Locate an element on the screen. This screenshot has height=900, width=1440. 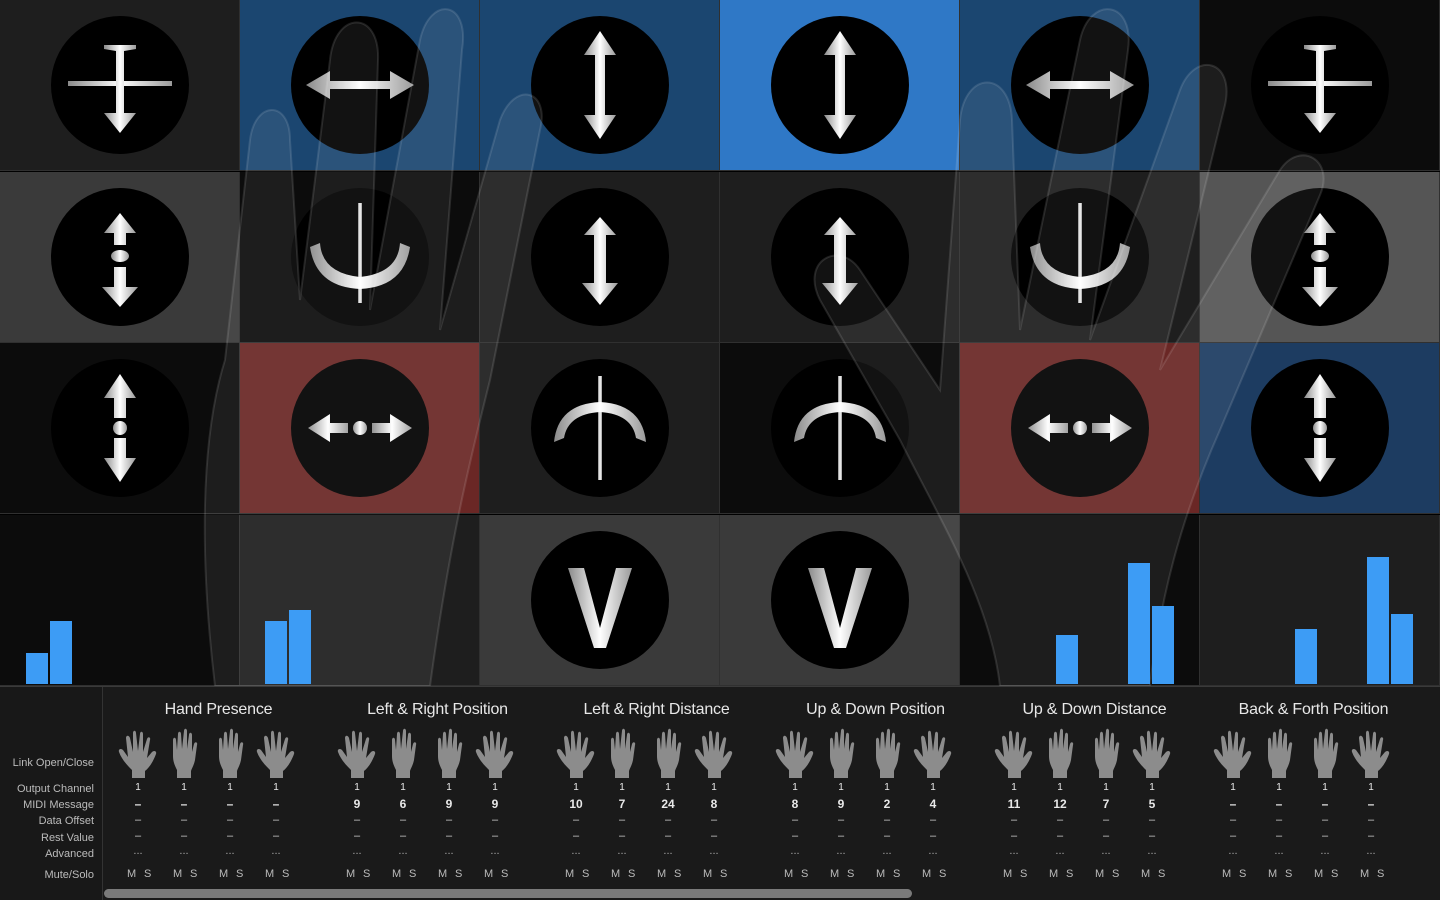
gesture-cell-r3-c6 is located at coordinates (1320, 428).